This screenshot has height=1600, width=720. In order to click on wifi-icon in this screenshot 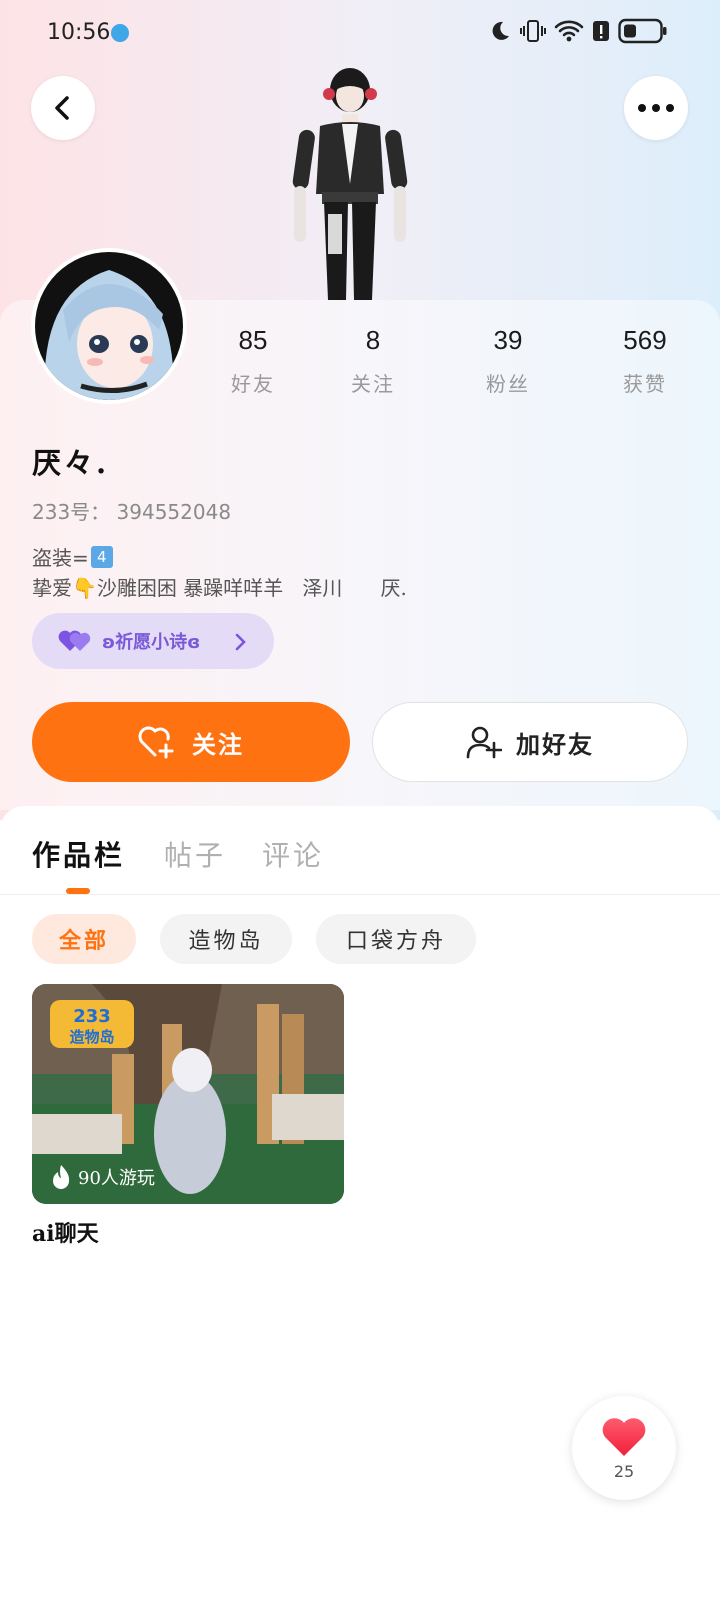, I will do `click(569, 31)`.